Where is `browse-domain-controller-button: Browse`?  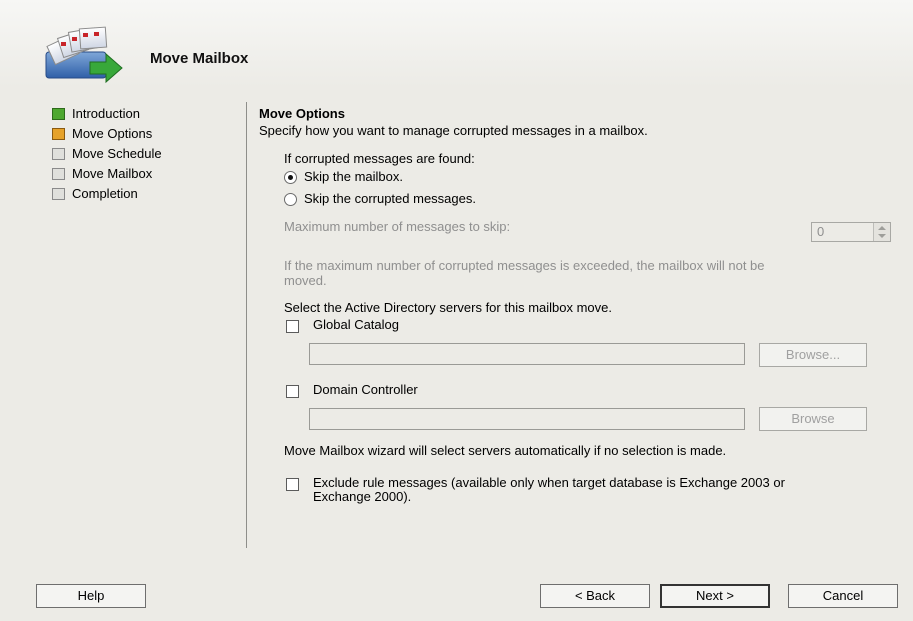
browse-domain-controller-button: Browse is located at coordinates (813, 419).